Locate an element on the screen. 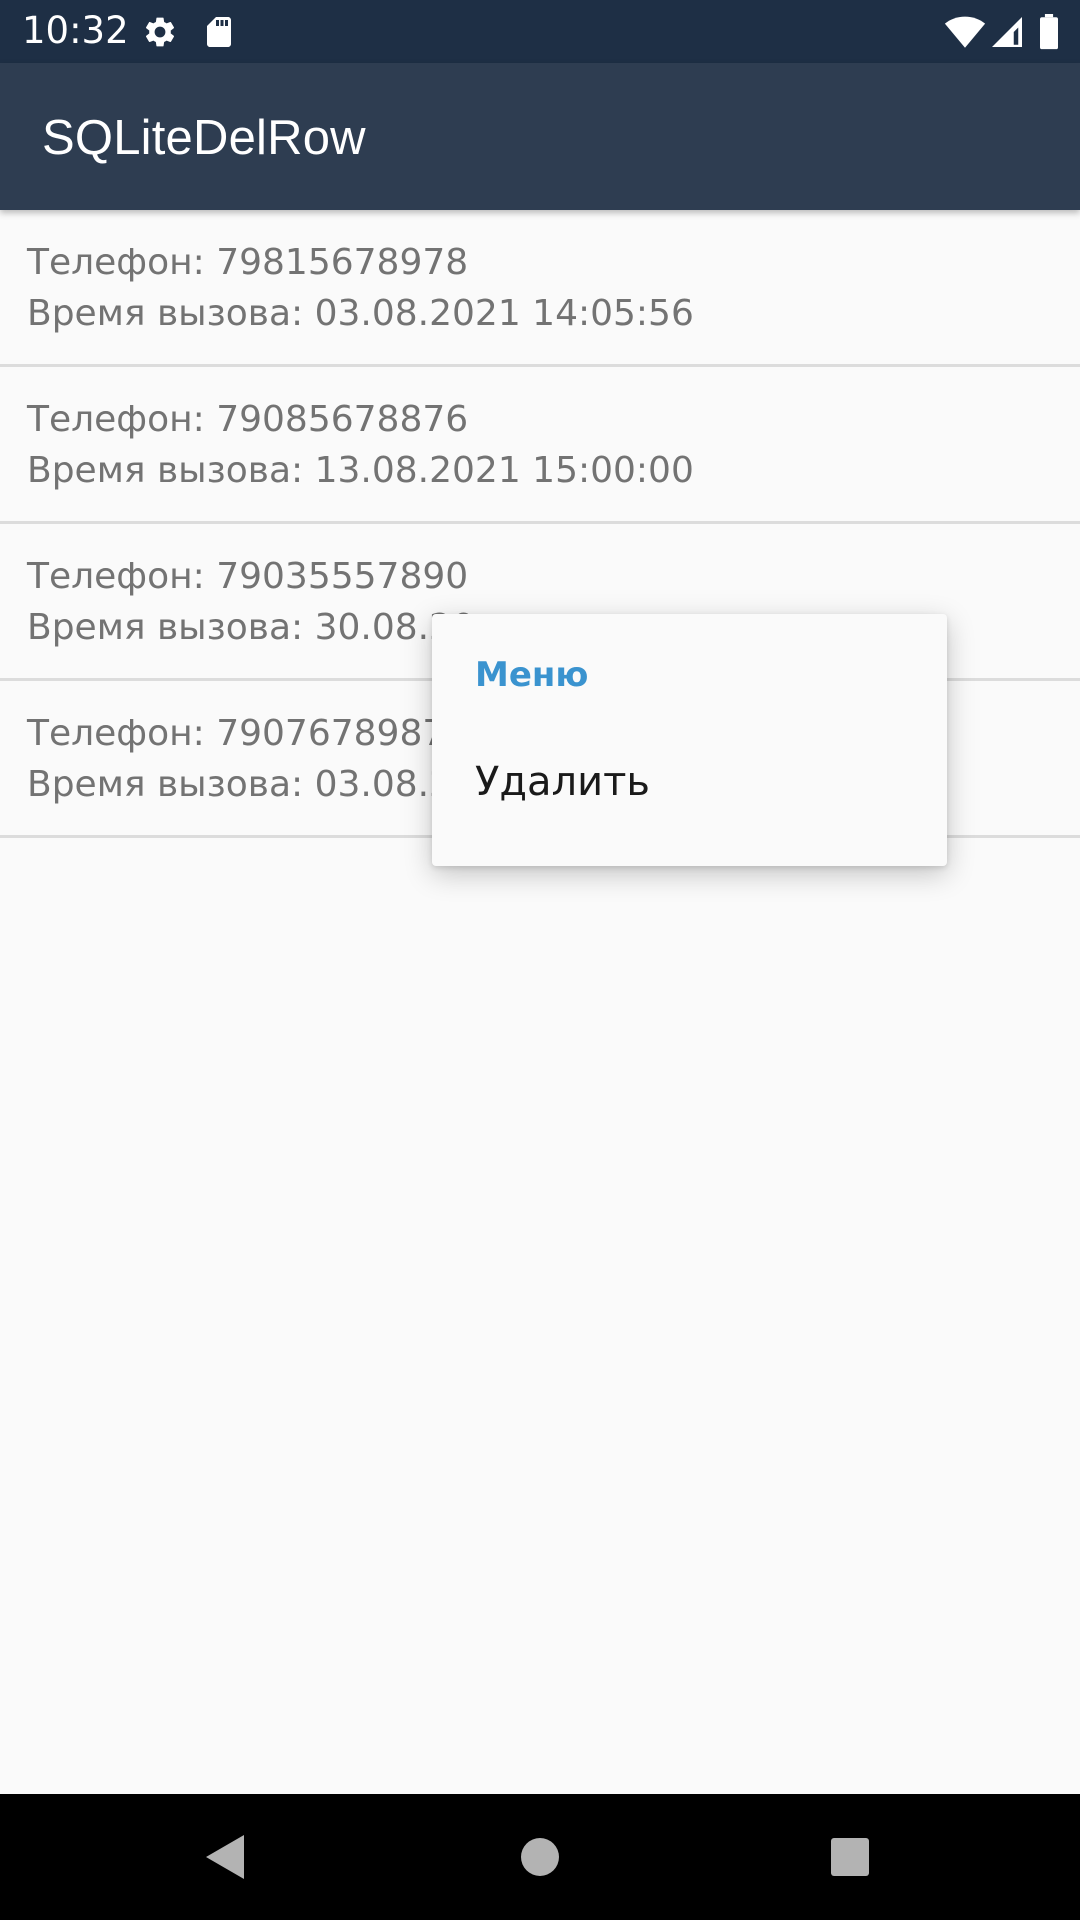 The image size is (1080, 1920). context-menu: Меню Удалить is located at coordinates (689, 740).